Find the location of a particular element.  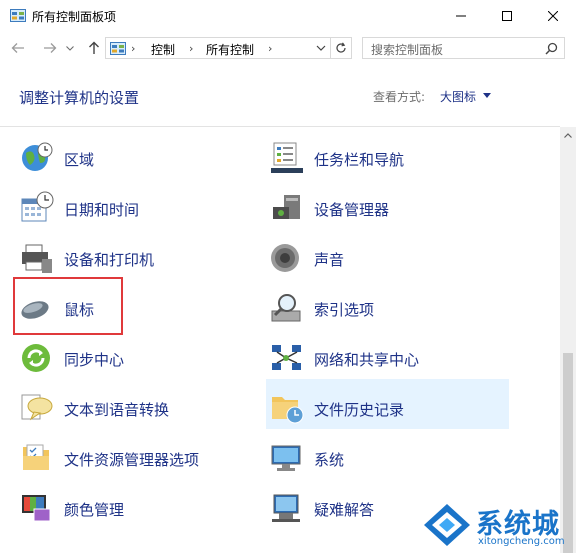

item-taskbar-navigation: 任务栏和导航 is located at coordinates (390, 158).